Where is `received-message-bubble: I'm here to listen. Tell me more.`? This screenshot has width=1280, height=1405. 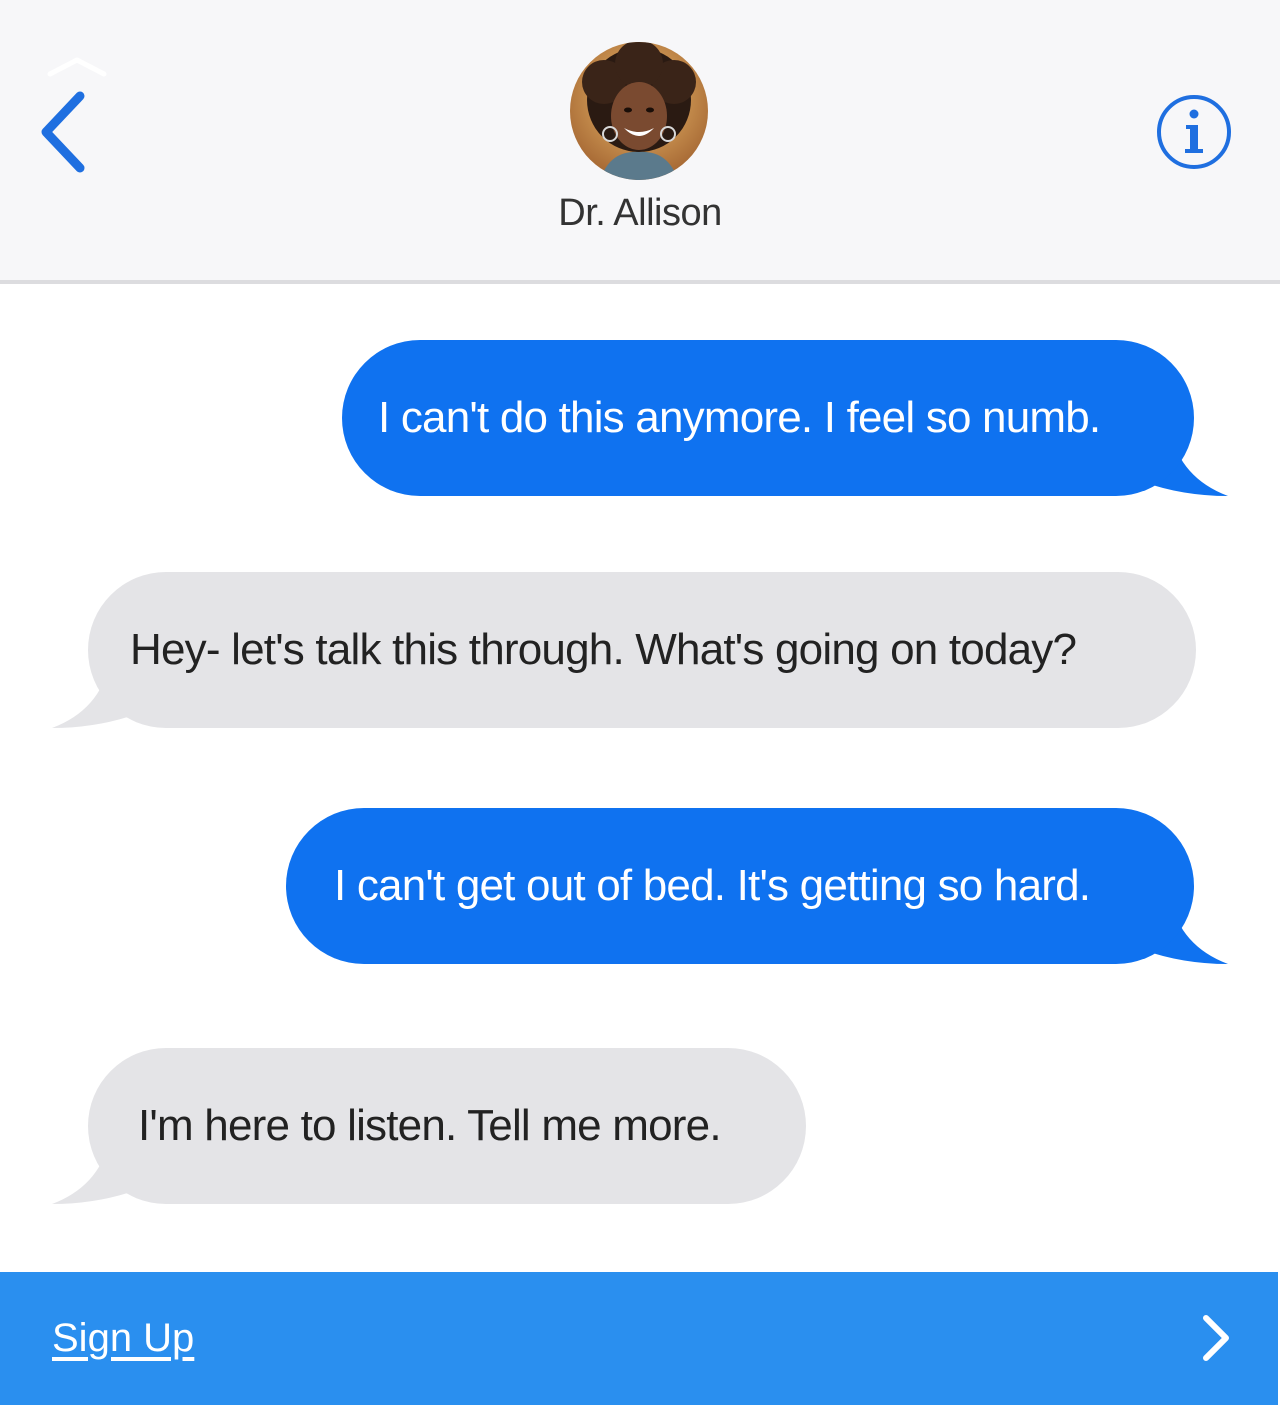 received-message-bubble: I'm here to listen. Tell me more. is located at coordinates (447, 1126).